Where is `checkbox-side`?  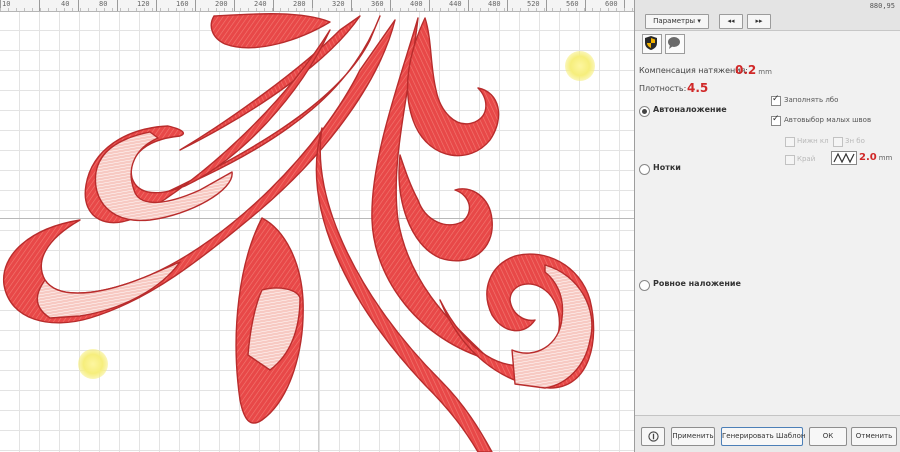
checkbox-side is located at coordinates (838, 142).